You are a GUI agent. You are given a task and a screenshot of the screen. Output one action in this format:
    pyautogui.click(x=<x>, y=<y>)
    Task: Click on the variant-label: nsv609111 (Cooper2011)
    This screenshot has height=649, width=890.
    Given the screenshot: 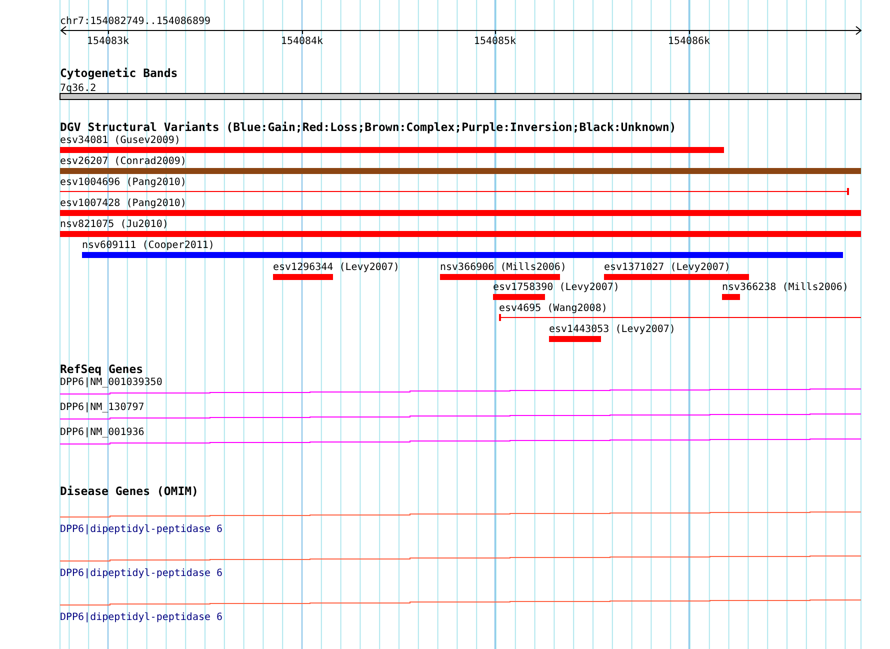 What is the action you would take?
    pyautogui.click(x=148, y=245)
    